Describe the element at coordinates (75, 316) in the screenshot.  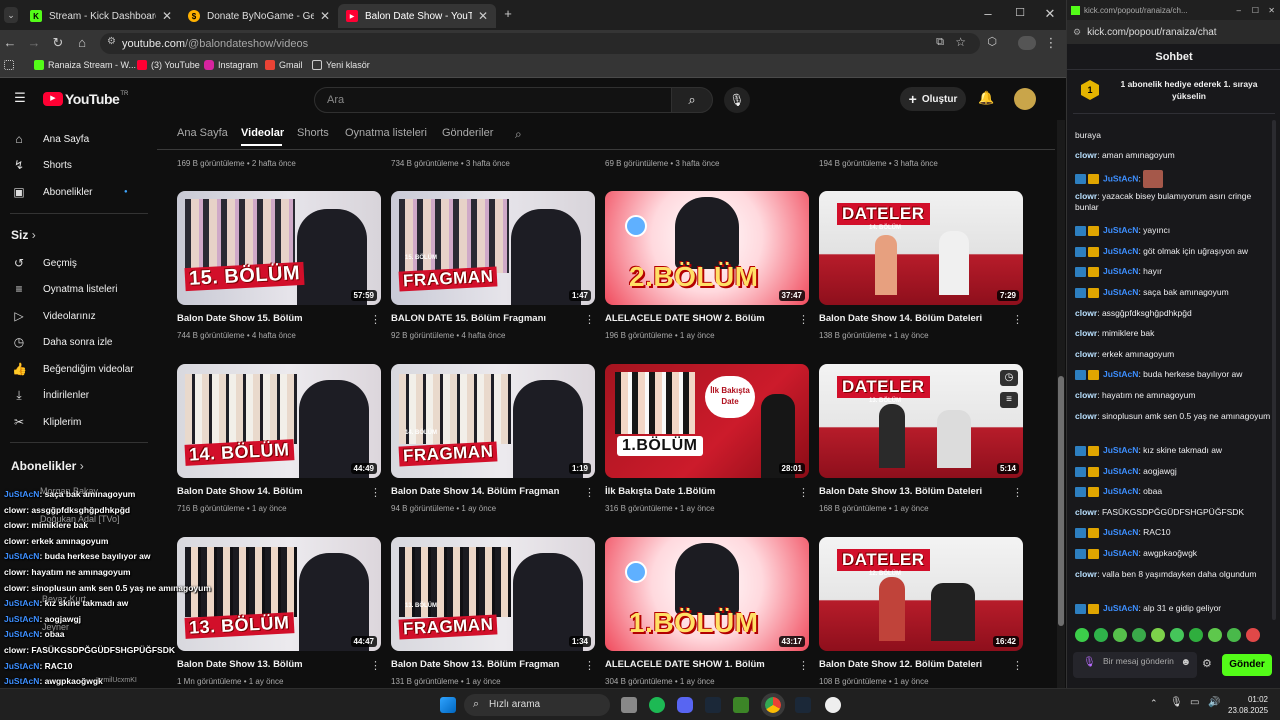
I see `sidebar-item-your-videos: ▷ Videolarınız` at that location.